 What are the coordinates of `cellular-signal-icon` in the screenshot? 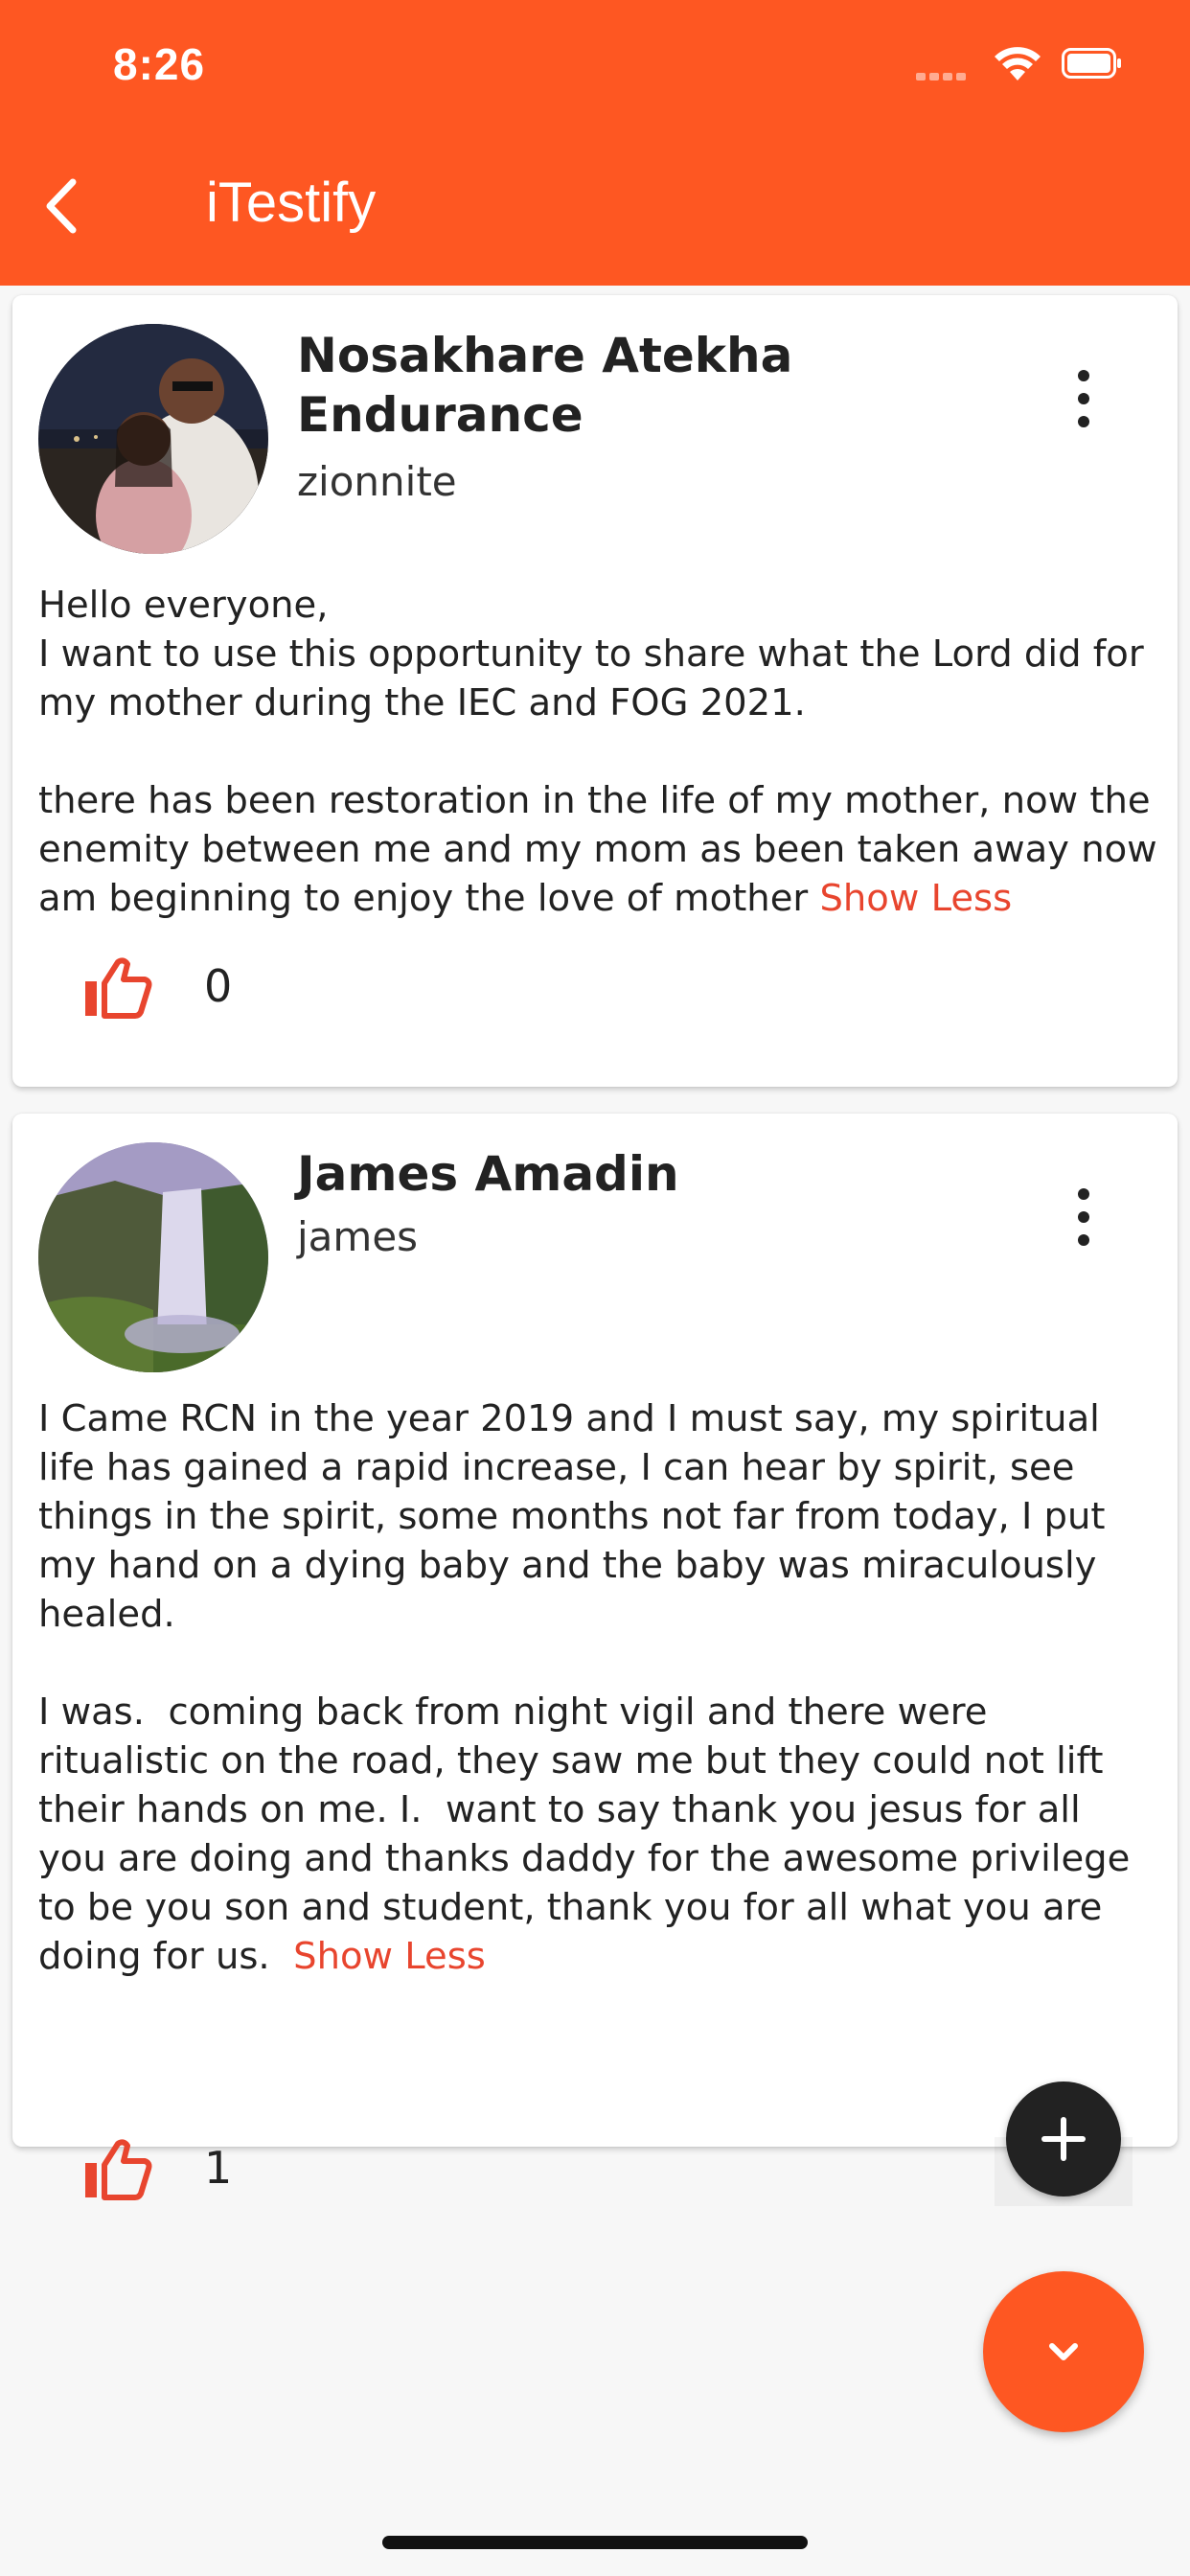 It's located at (943, 75).